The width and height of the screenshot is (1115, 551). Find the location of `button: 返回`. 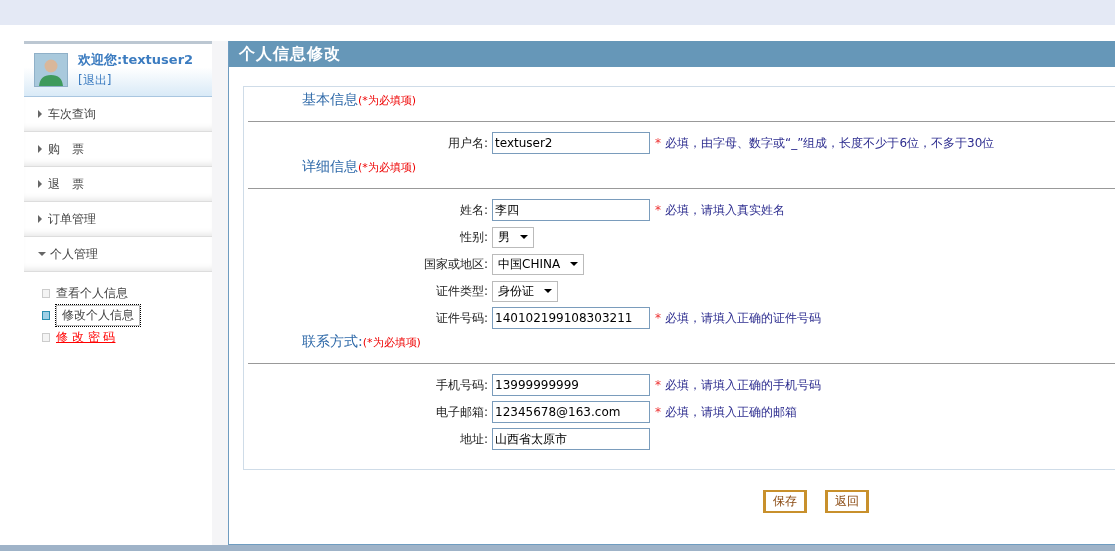

button: 返回 is located at coordinates (847, 501).